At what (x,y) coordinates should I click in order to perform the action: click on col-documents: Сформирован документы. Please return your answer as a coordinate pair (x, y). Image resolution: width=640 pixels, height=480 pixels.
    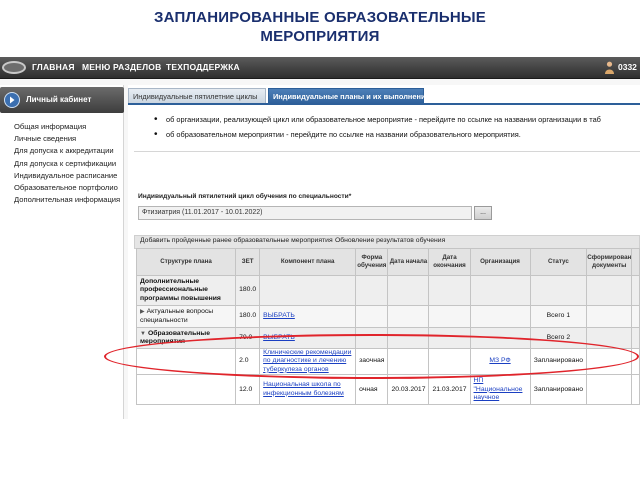
    Looking at the image, I should click on (609, 262).